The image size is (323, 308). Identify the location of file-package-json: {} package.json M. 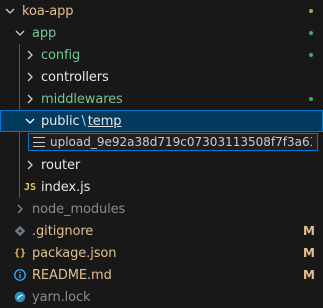
(161, 253).